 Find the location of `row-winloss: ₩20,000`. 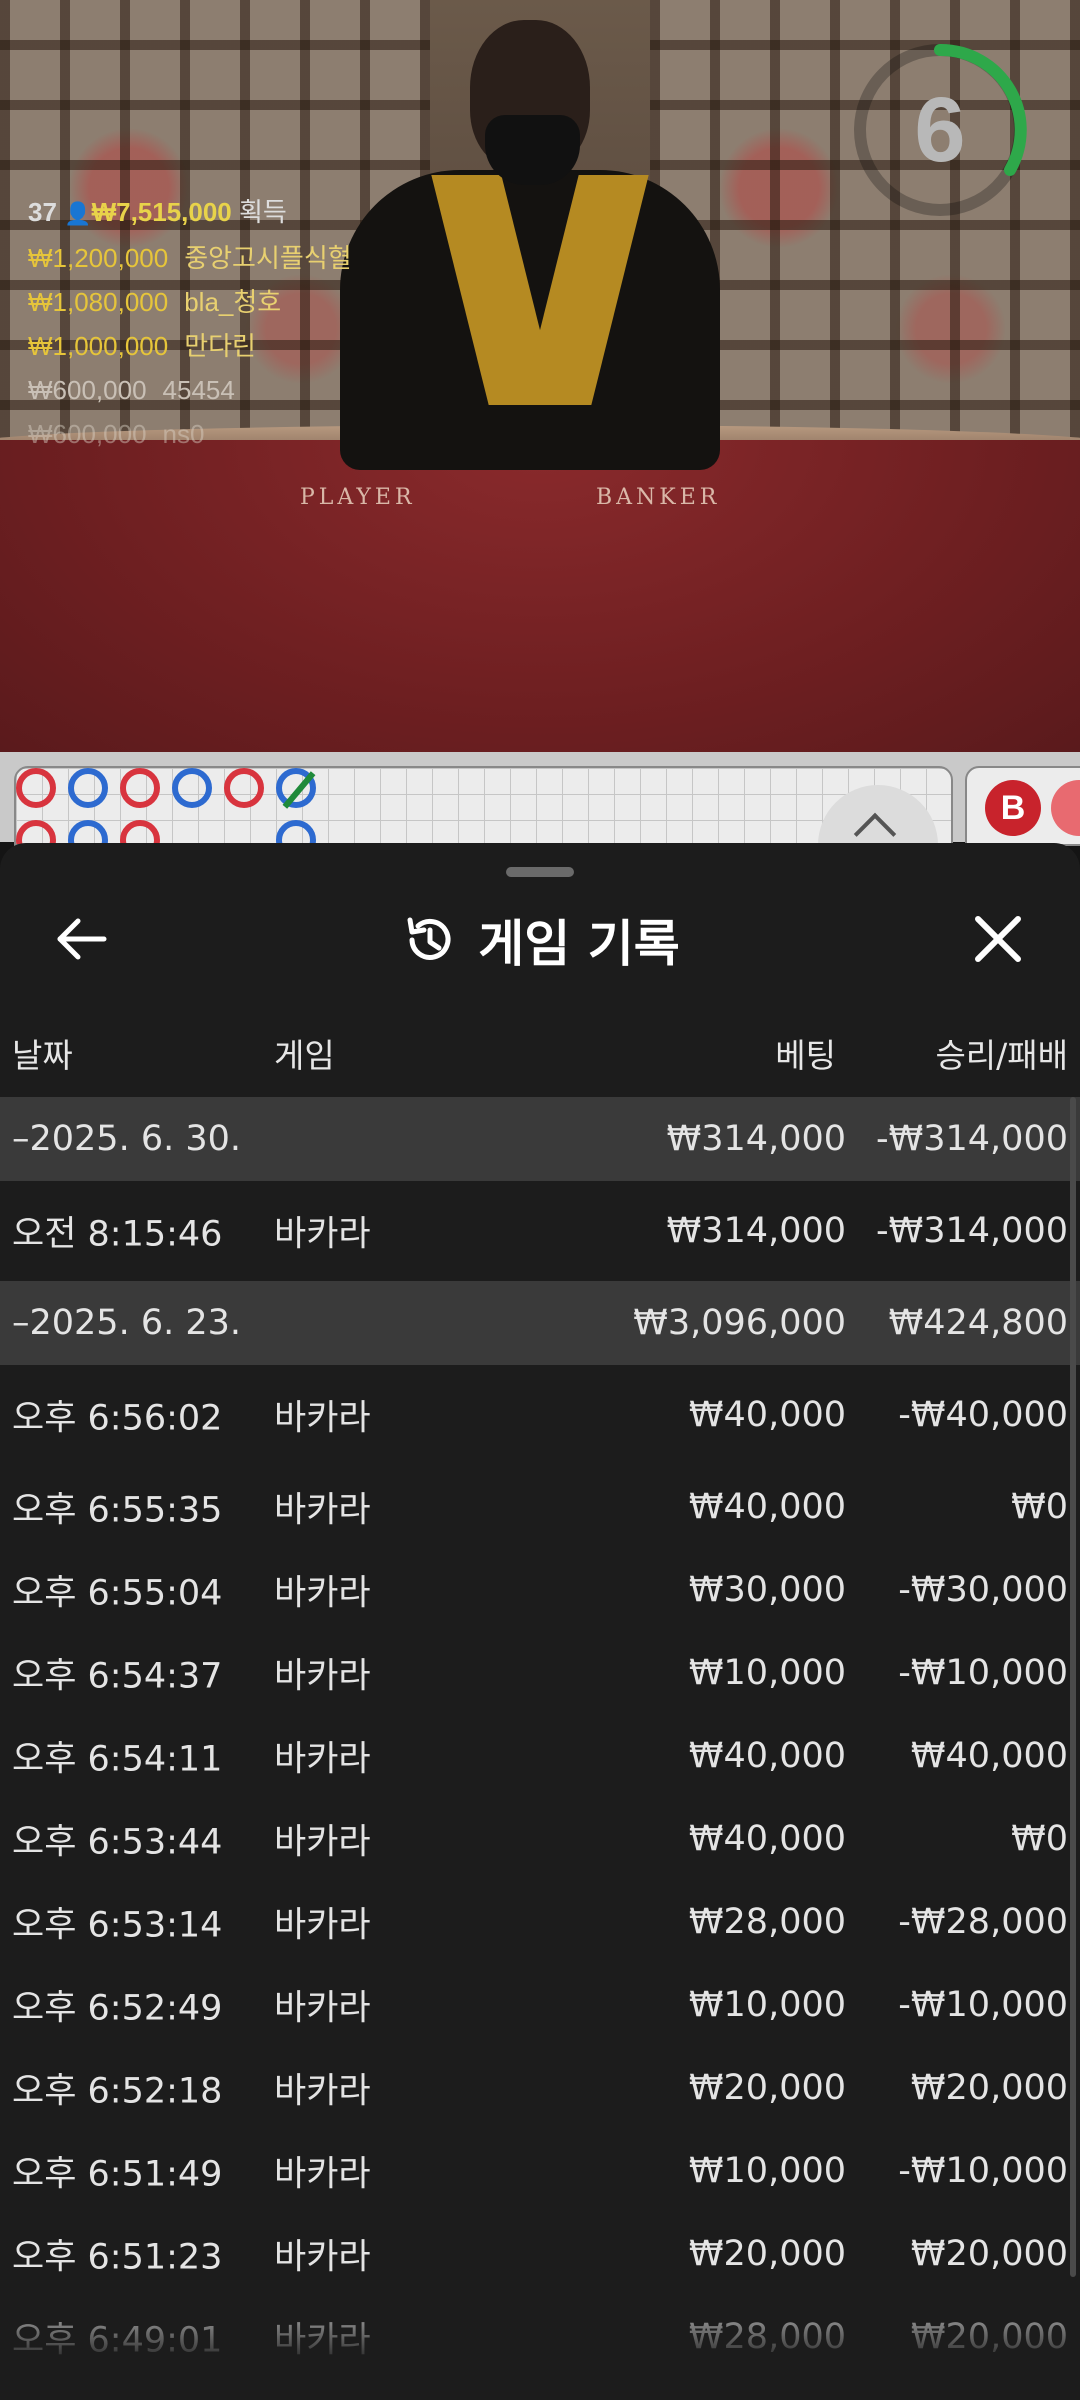

row-winloss: ₩20,000 is located at coordinates (989, 2253).